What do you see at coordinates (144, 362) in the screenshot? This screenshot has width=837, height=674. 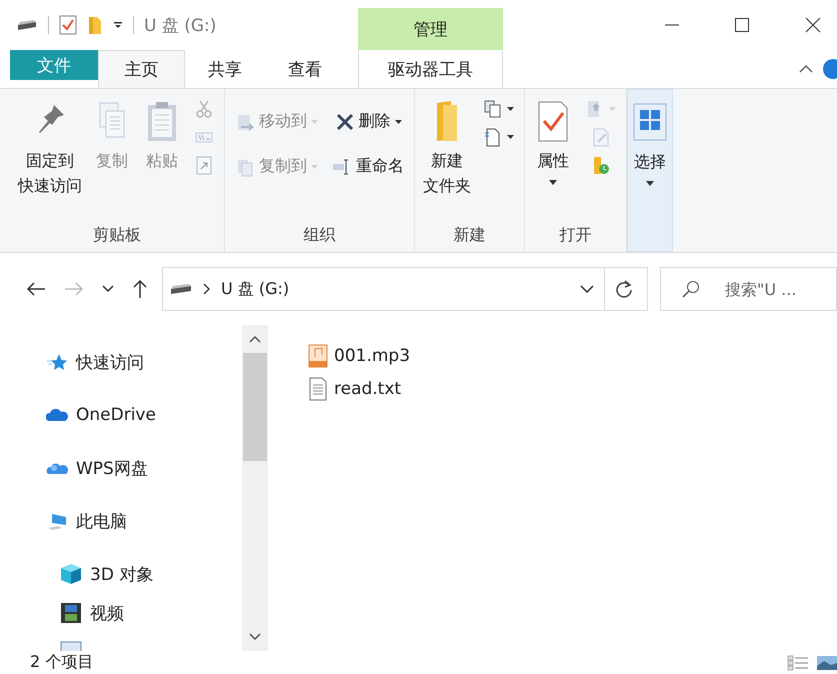 I see `nav-item: 快速访问` at bounding box center [144, 362].